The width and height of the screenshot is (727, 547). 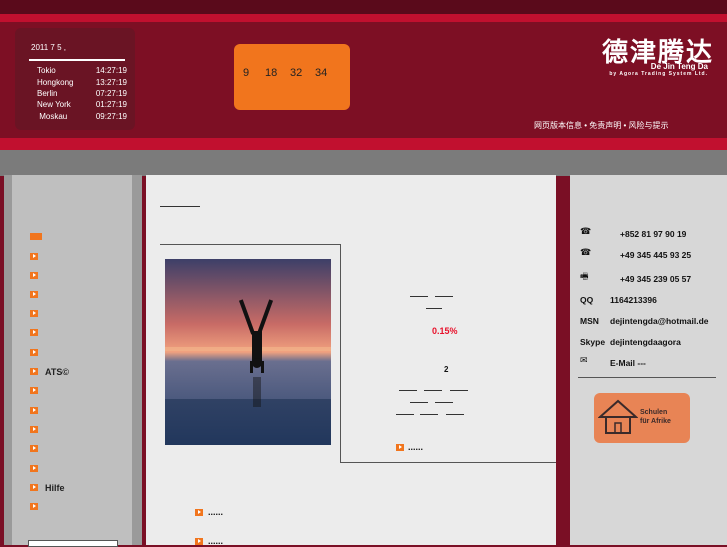 I want to click on top-red-bar, so click(x=363, y=18).